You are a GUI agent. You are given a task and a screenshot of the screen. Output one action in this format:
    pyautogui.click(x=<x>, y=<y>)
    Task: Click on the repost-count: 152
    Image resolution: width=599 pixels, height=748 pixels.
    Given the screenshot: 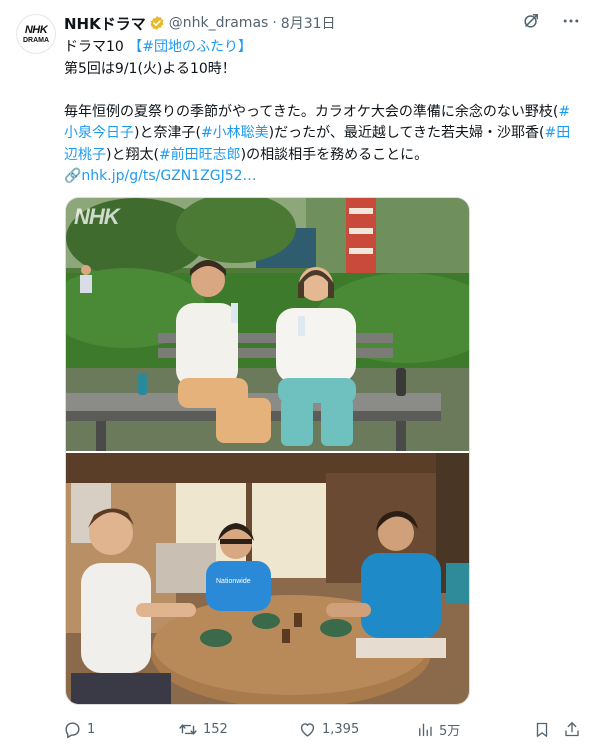 What is the action you would take?
    pyautogui.click(x=215, y=729)
    